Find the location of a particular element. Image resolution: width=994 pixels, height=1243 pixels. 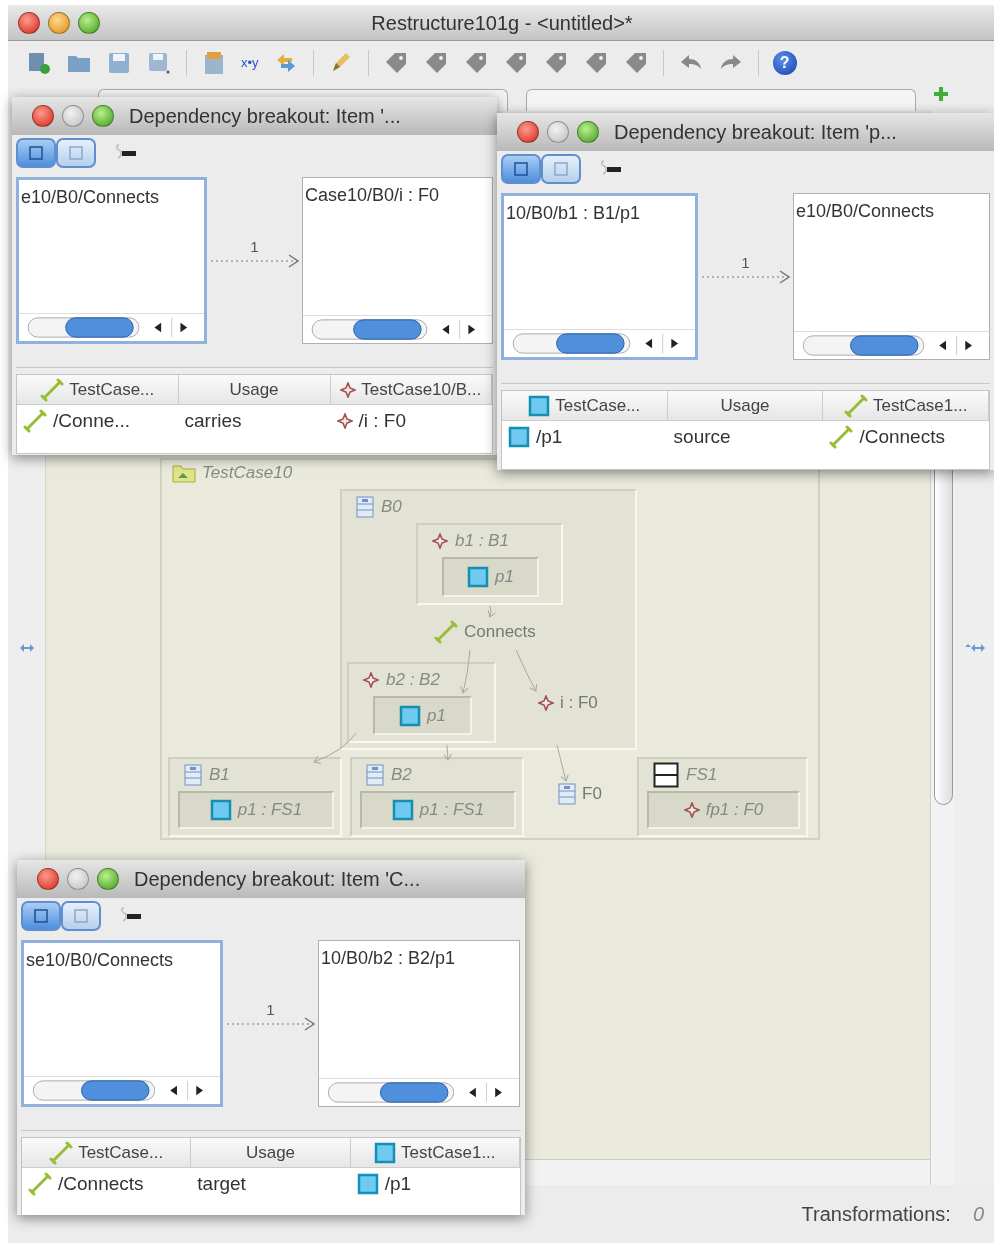

tab is located at coordinates (721, 100).